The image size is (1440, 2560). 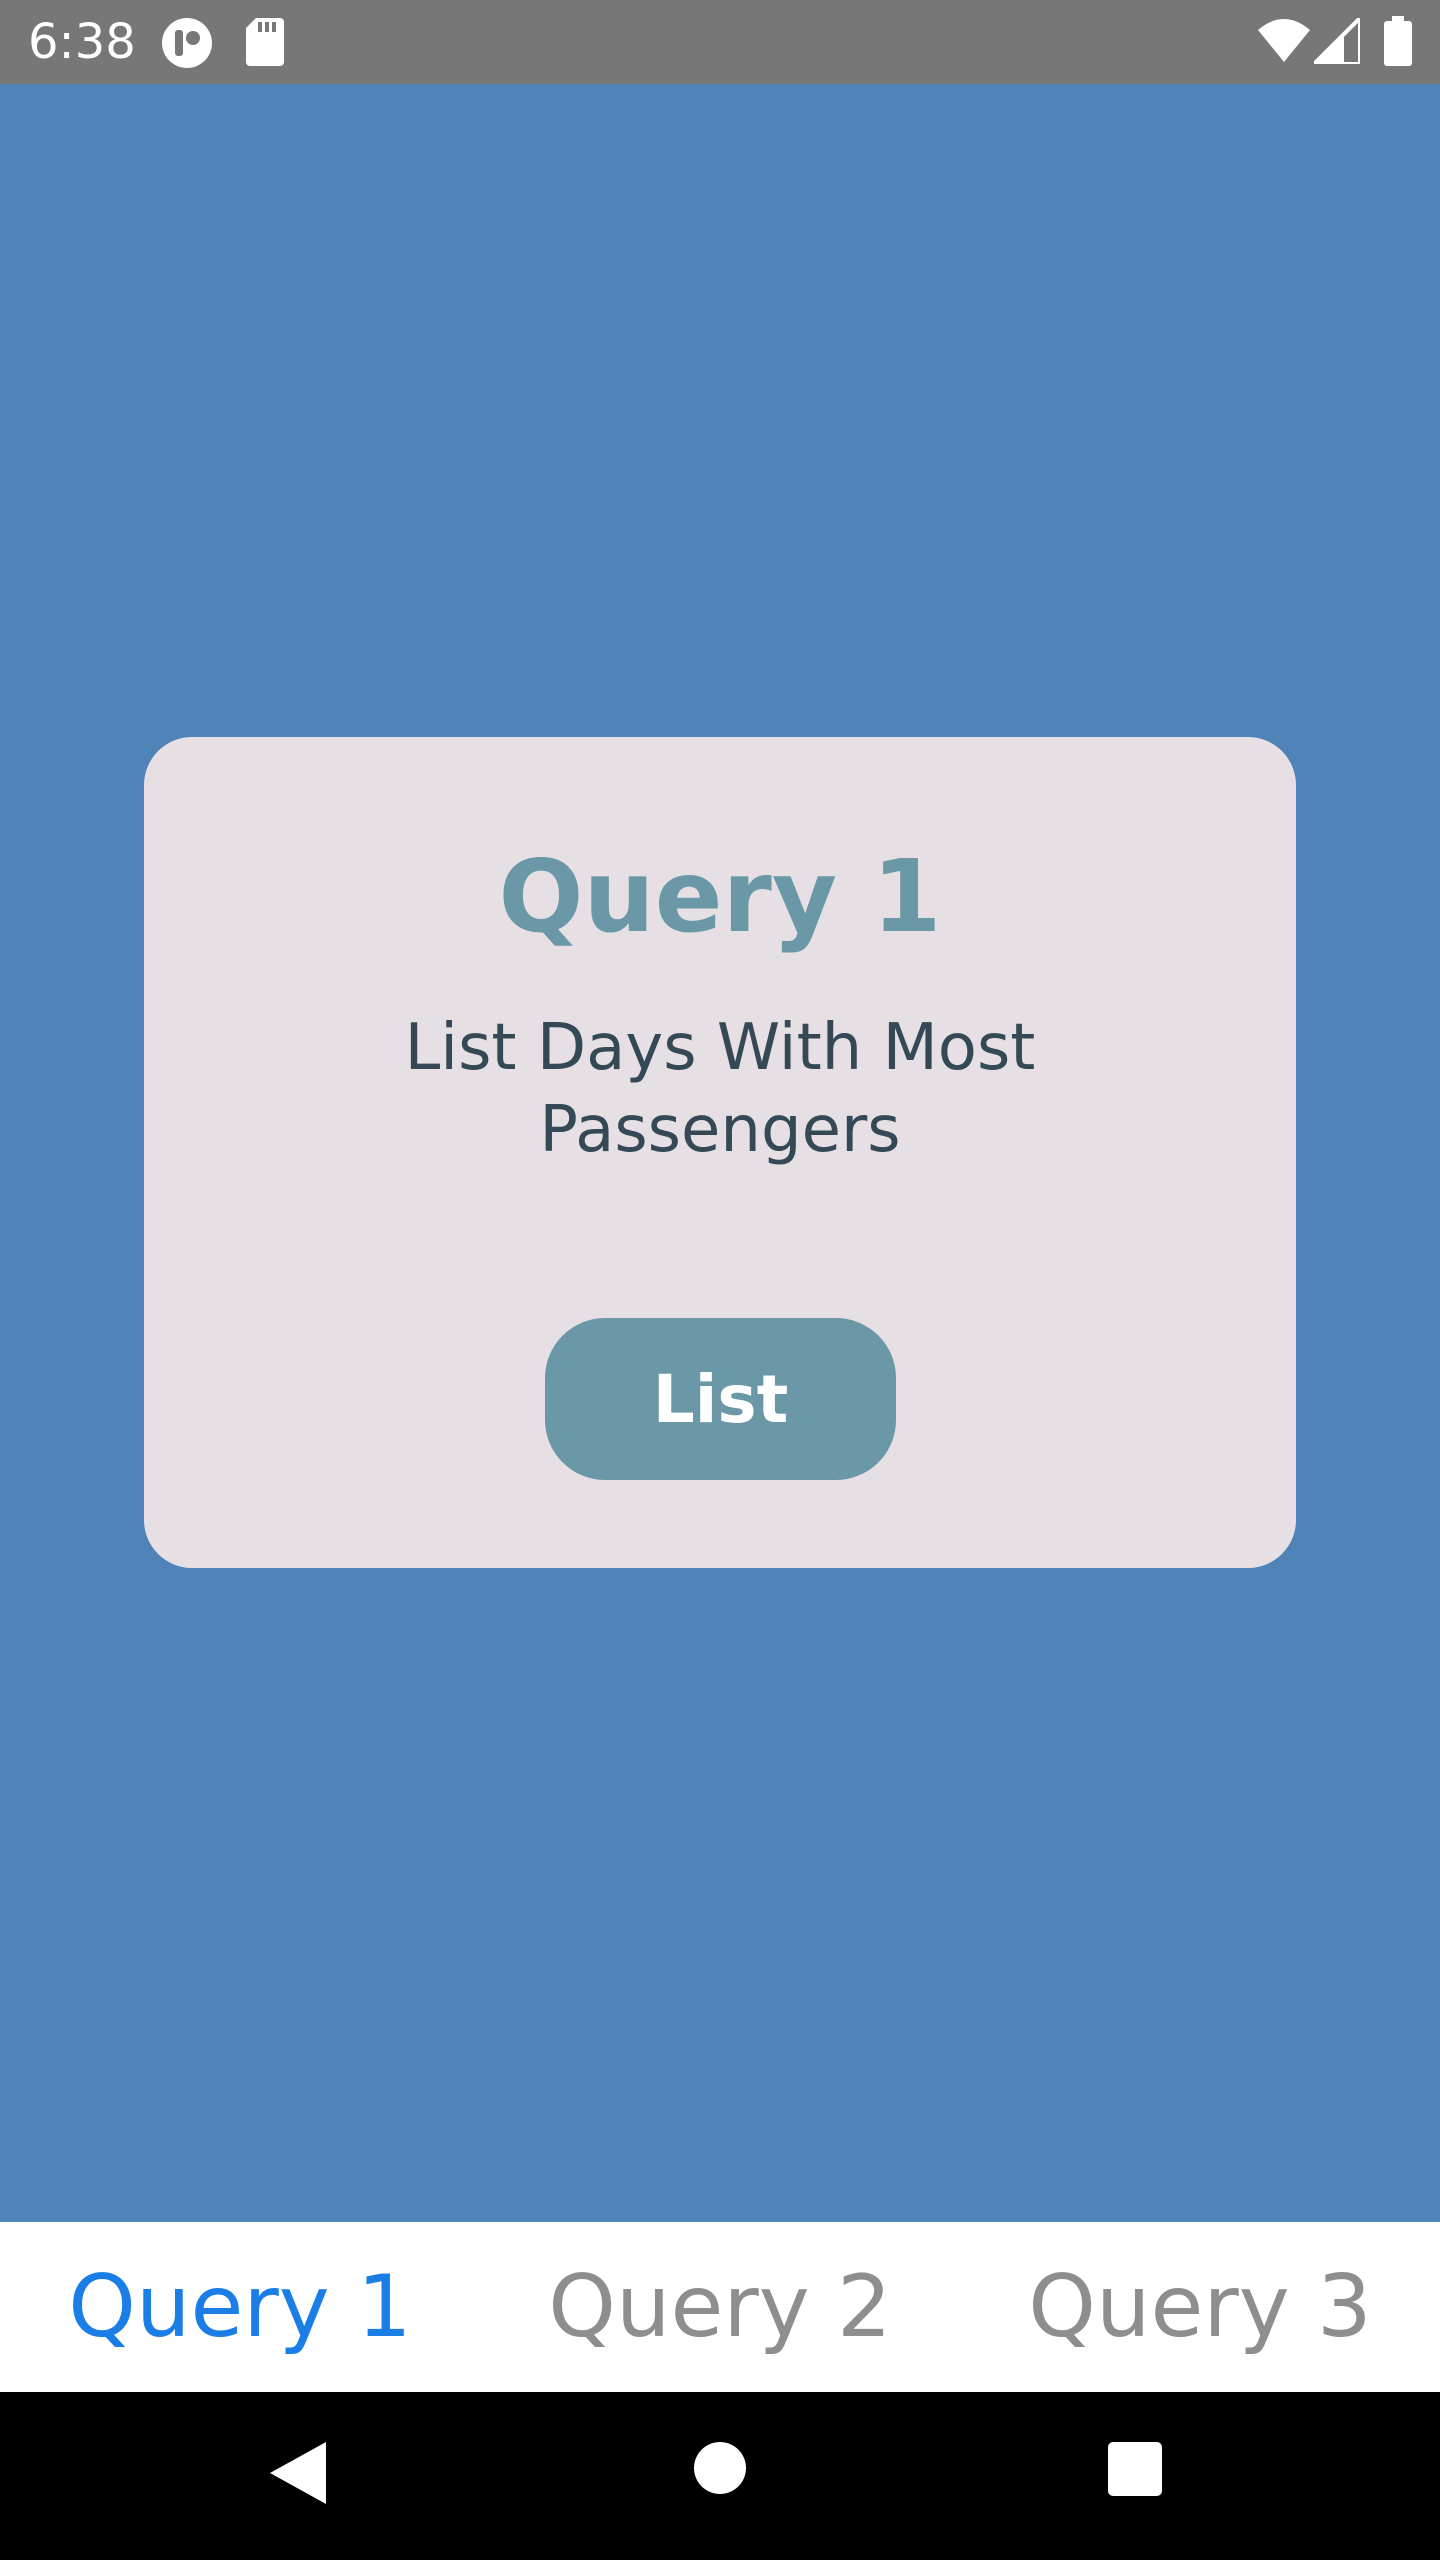 I want to click on tab-query-1: Query 1, so click(x=240, y=2307).